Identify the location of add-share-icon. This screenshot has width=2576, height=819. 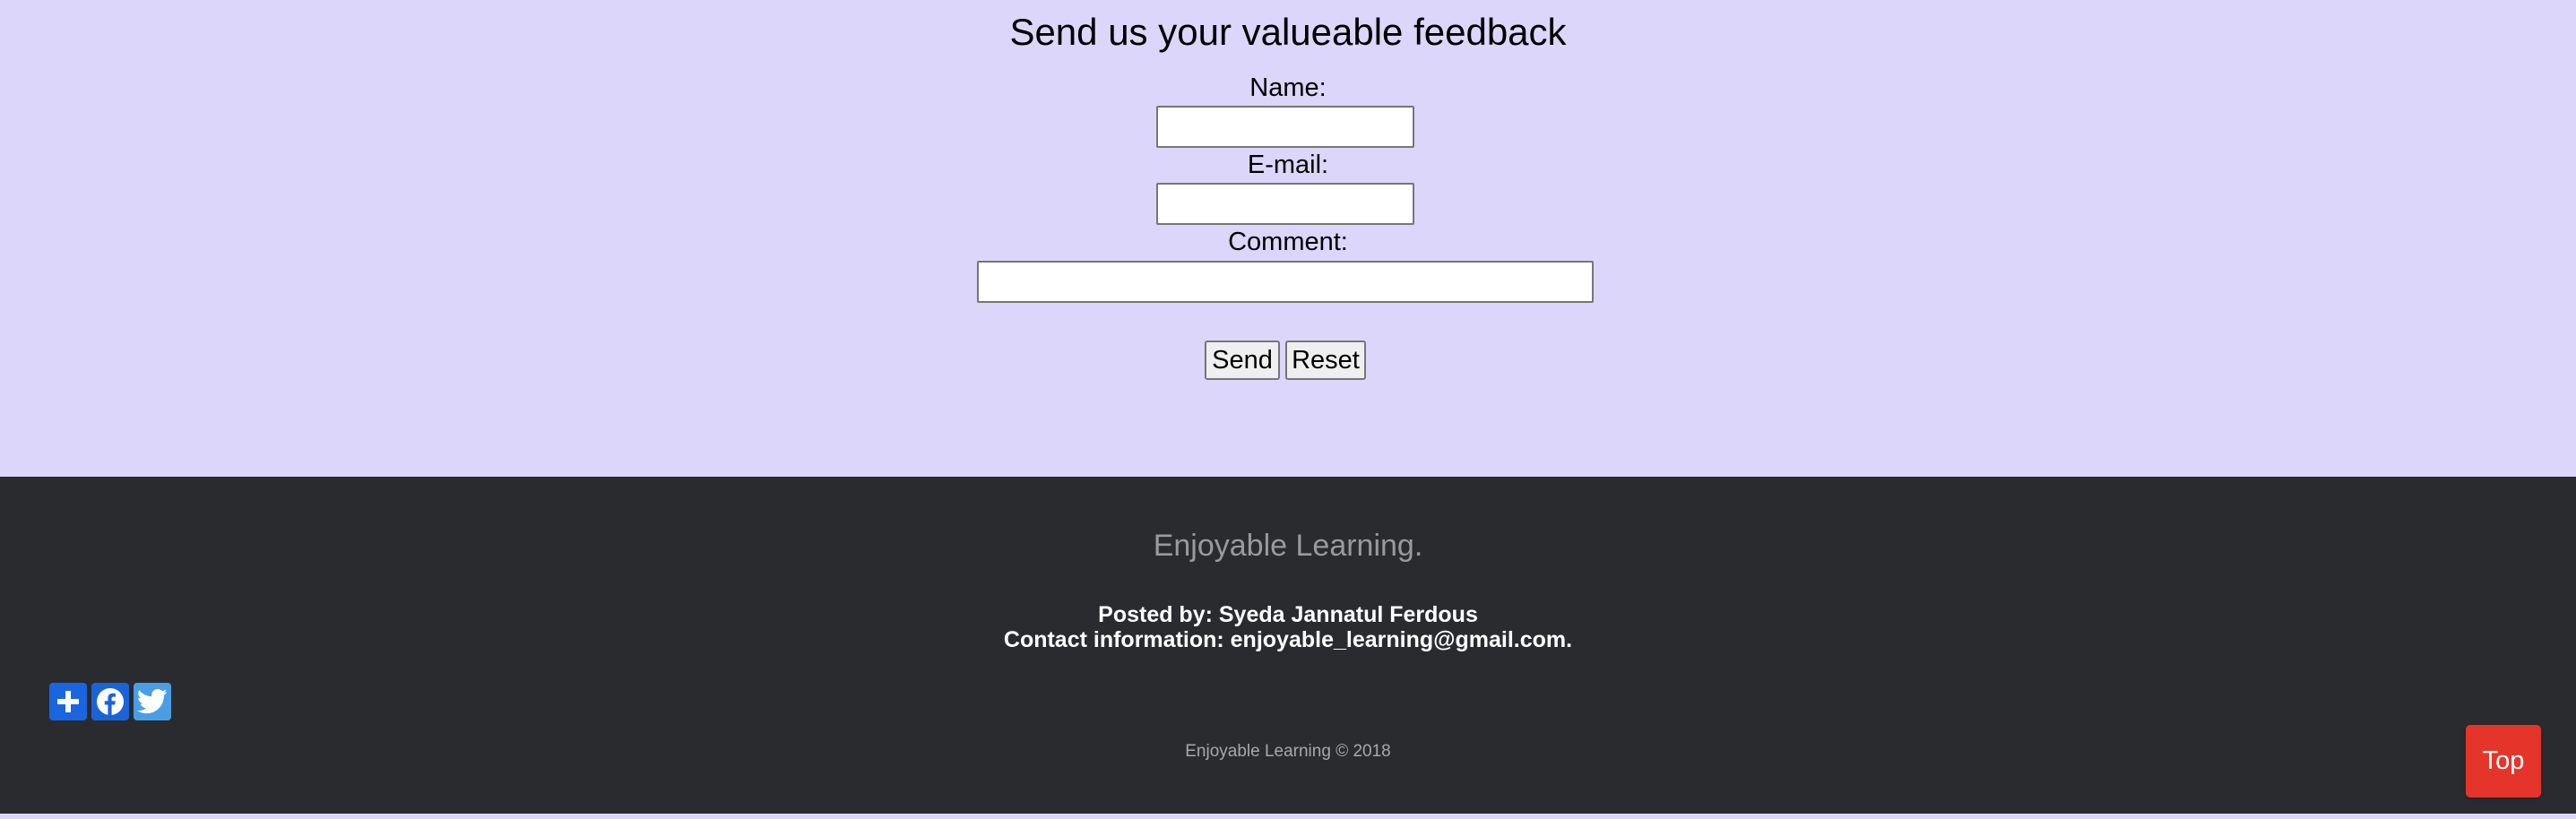
(68, 702).